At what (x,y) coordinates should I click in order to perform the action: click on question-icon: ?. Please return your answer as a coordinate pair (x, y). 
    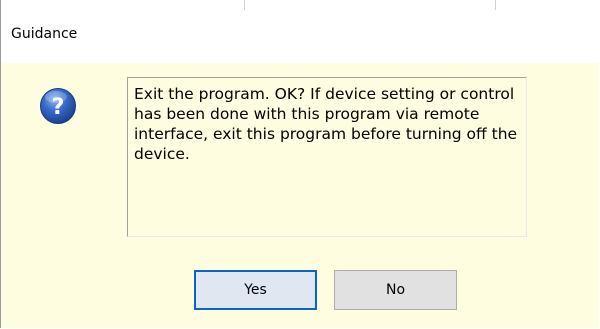
    Looking at the image, I should click on (58, 106).